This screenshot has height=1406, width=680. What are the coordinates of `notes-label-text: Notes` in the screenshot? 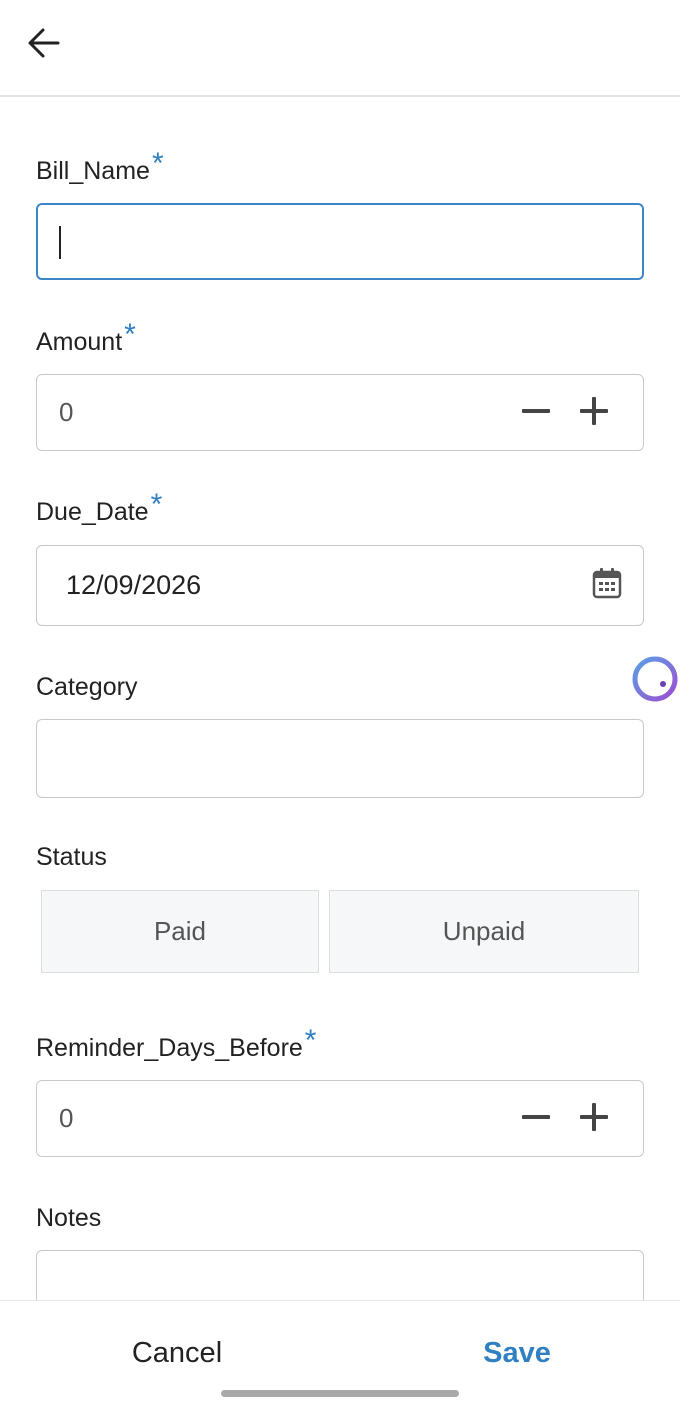 It's located at (69, 1218).